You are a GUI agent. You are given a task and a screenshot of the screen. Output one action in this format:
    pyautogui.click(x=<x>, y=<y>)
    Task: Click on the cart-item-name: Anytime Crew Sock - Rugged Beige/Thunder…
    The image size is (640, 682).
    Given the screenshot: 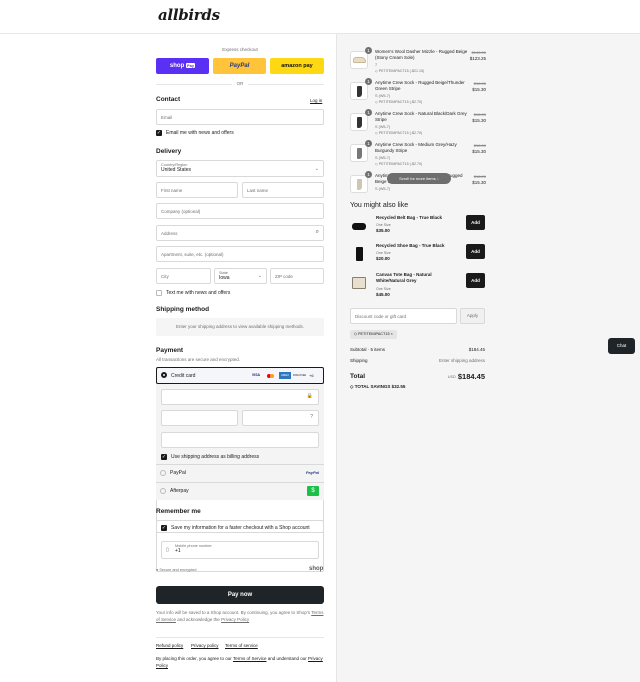 What is the action you would take?
    pyautogui.click(x=420, y=85)
    